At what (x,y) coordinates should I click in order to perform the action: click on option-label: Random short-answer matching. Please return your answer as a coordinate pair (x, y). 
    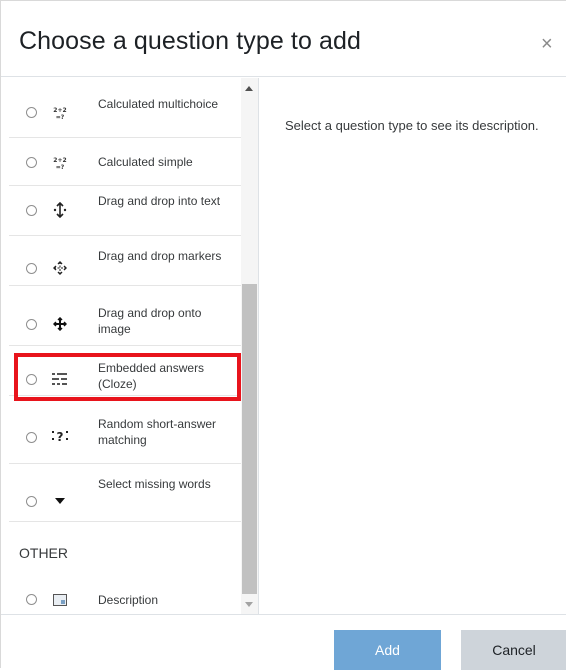
    Looking at the image, I should click on (157, 432).